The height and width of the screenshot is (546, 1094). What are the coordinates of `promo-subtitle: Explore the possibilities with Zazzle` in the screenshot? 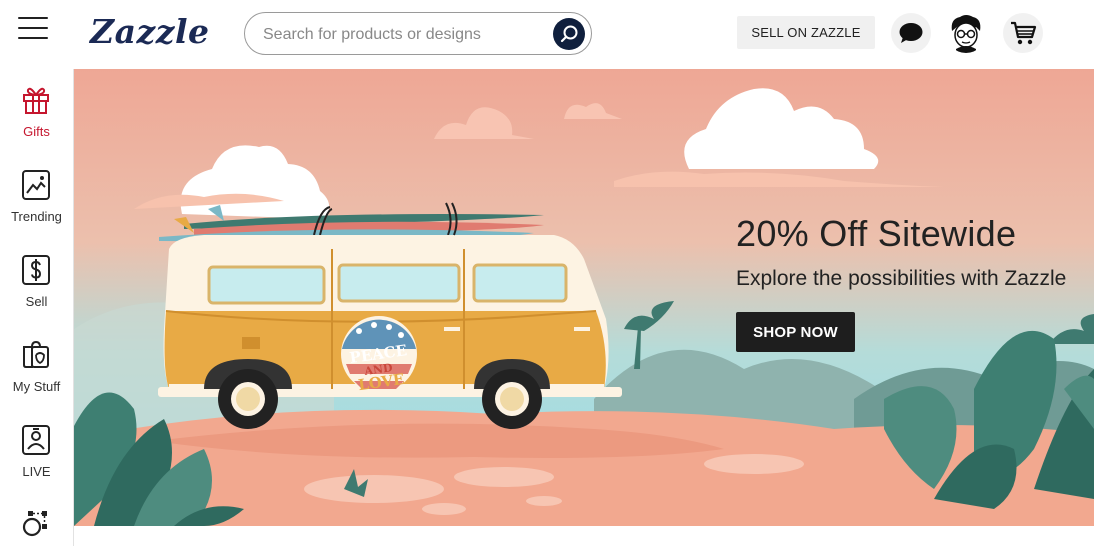 It's located at (901, 278).